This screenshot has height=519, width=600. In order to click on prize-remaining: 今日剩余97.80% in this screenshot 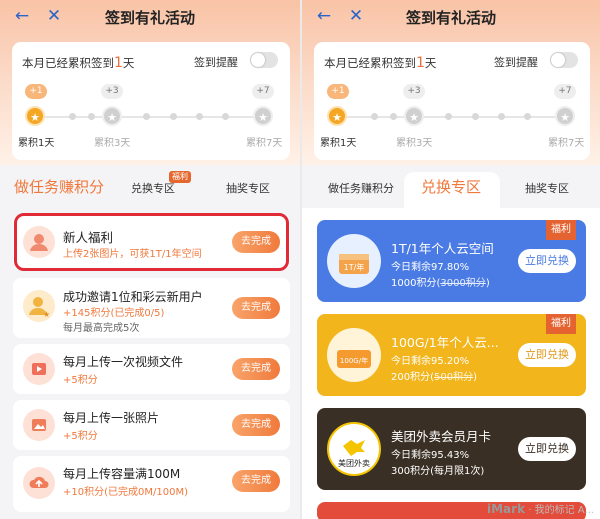, I will do `click(430, 267)`.